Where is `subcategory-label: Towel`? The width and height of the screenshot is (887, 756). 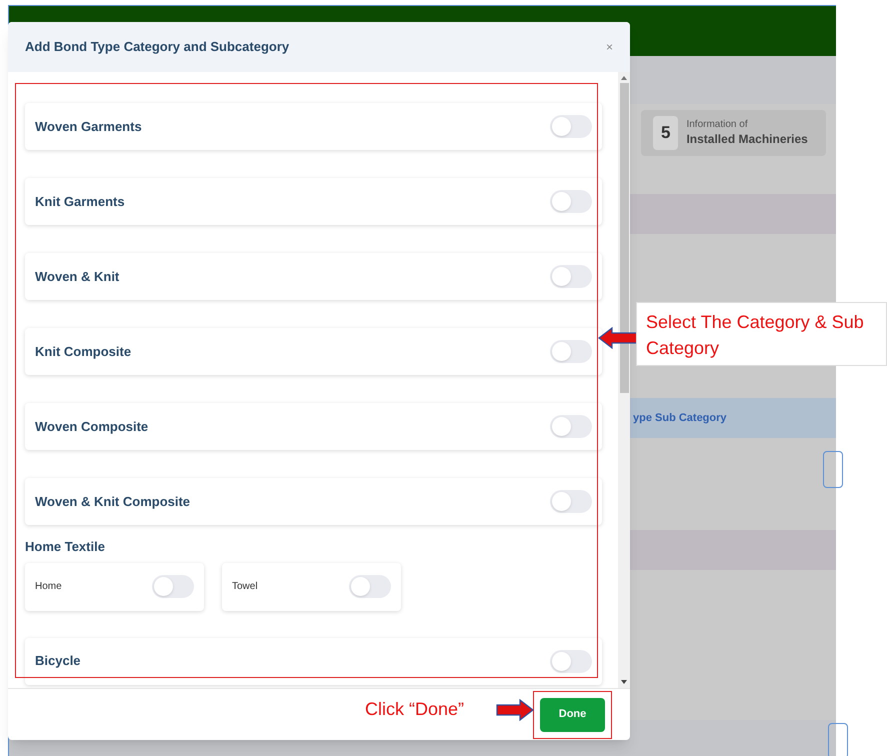
subcategory-label: Towel is located at coordinates (245, 587).